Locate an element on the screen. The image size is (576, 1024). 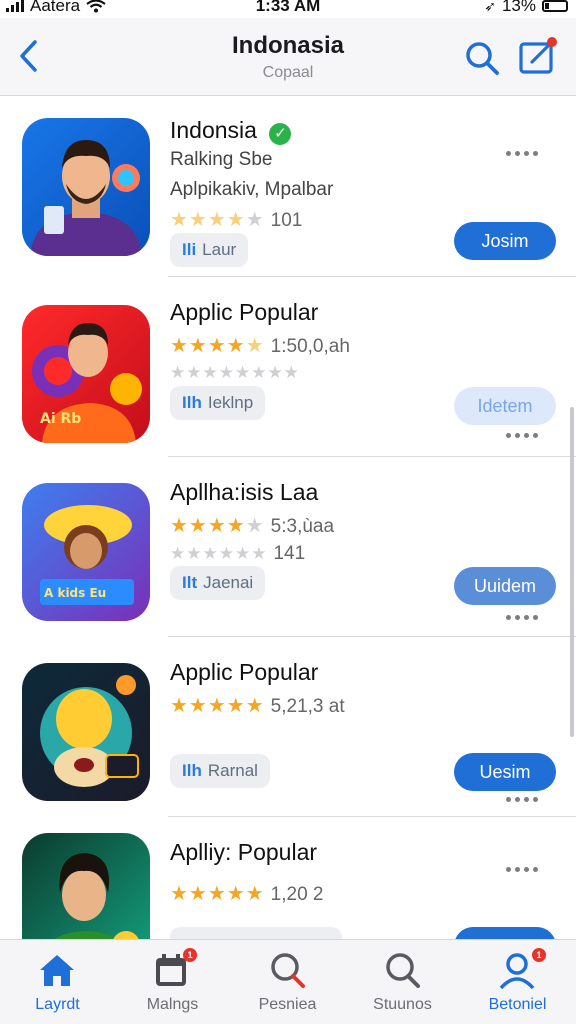
status-bar: Aatera 1:33 AM ➶ 13% is located at coordinates (288, 9).